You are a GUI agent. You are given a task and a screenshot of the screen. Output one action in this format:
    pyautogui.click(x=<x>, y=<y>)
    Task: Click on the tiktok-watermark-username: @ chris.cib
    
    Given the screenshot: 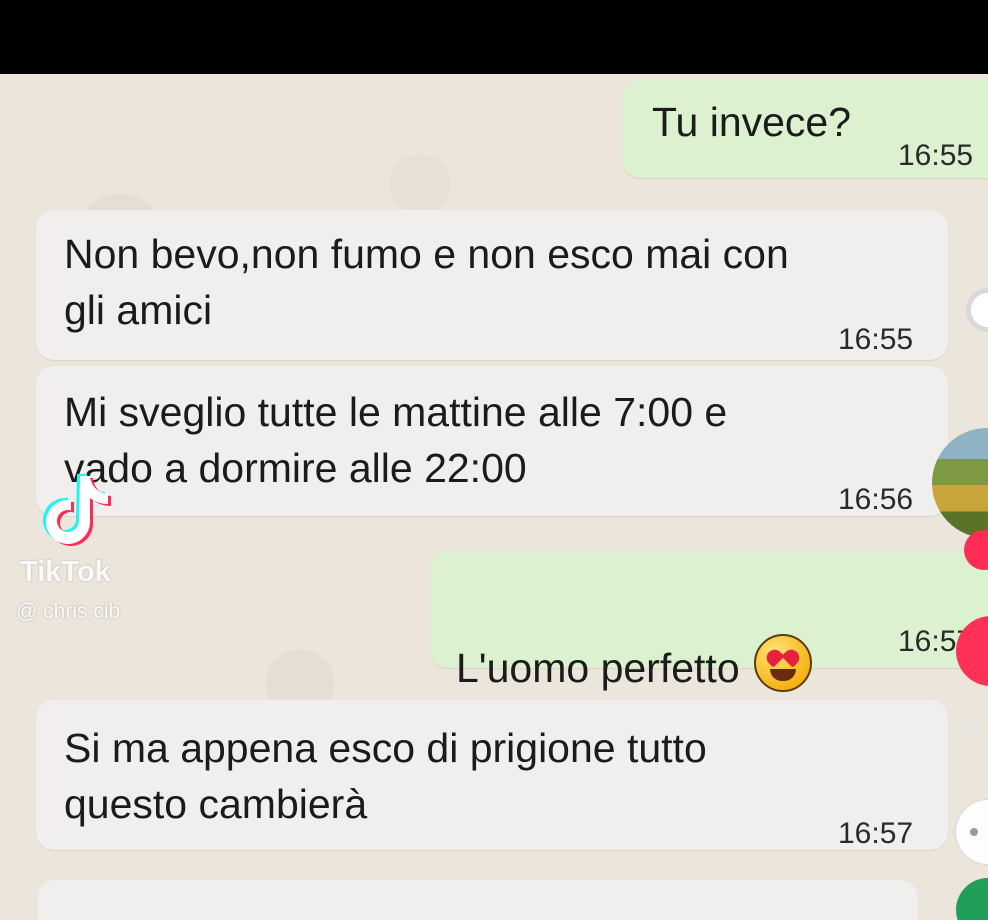 What is the action you would take?
    pyautogui.click(x=68, y=611)
    